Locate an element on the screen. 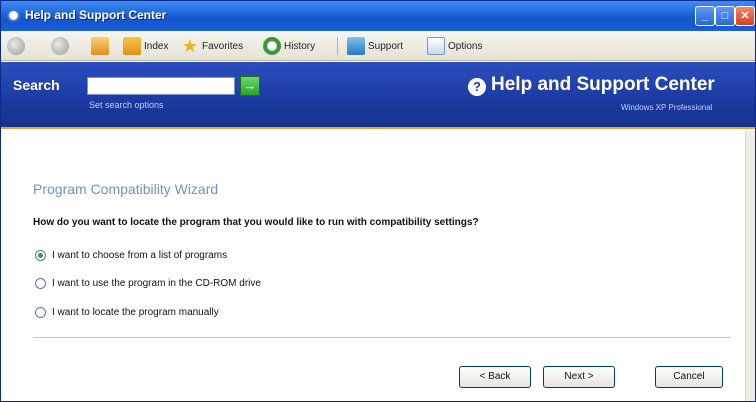 The height and width of the screenshot is (402, 756). wizard-title: Program Compatibility Wizard is located at coordinates (126, 189).